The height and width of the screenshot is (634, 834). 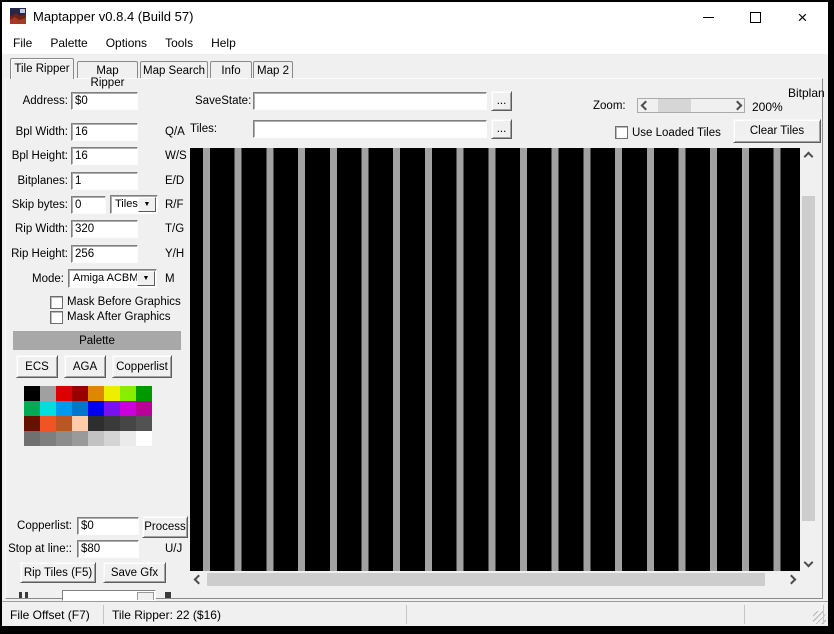 What do you see at coordinates (165, 527) in the screenshot?
I see `process-button: Process` at bounding box center [165, 527].